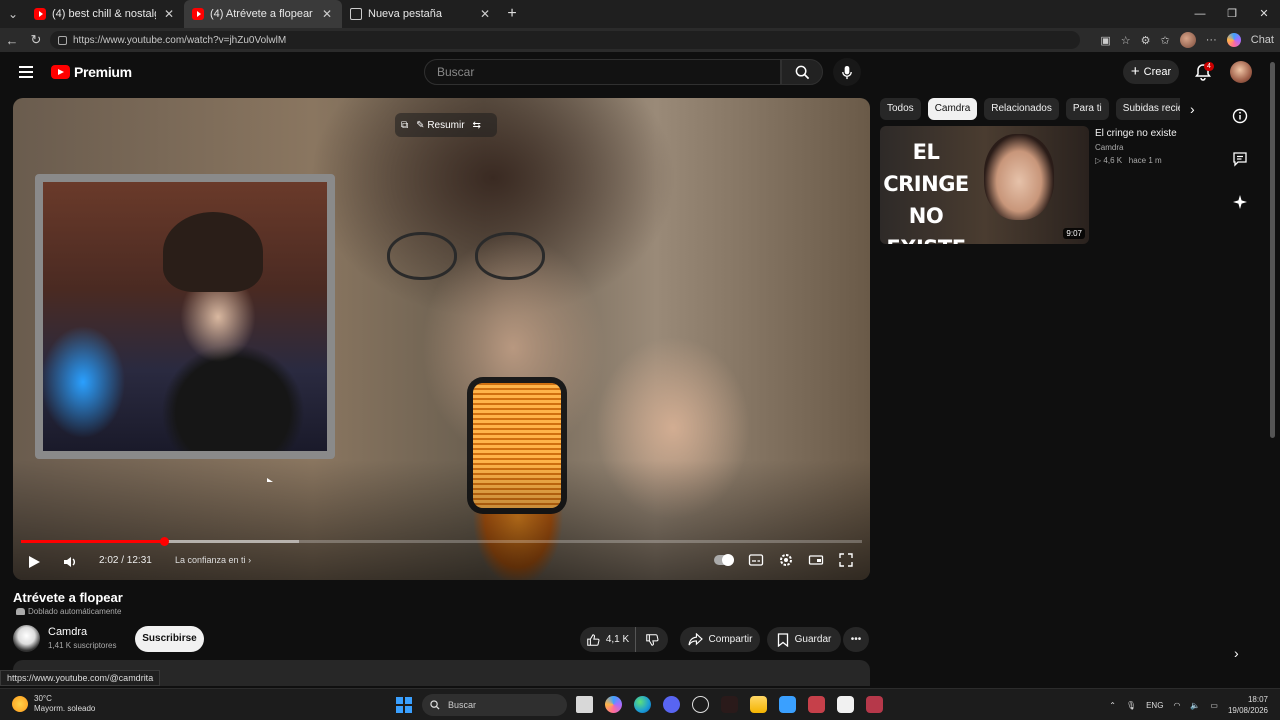  Describe the element at coordinates (36, 40) in the screenshot. I see `reload-icon: ↻` at that location.